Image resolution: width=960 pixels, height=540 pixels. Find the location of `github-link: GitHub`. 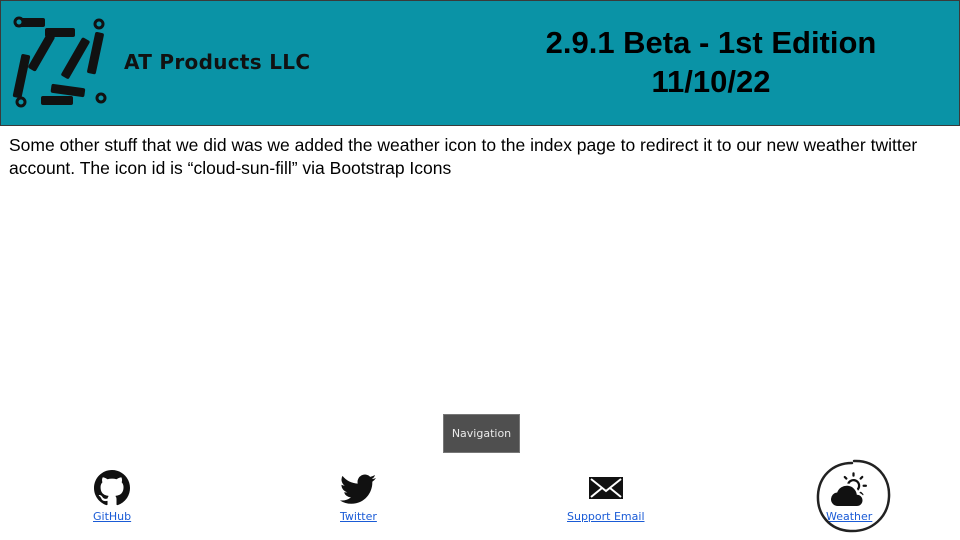

github-link: GitHub is located at coordinates (112, 496).